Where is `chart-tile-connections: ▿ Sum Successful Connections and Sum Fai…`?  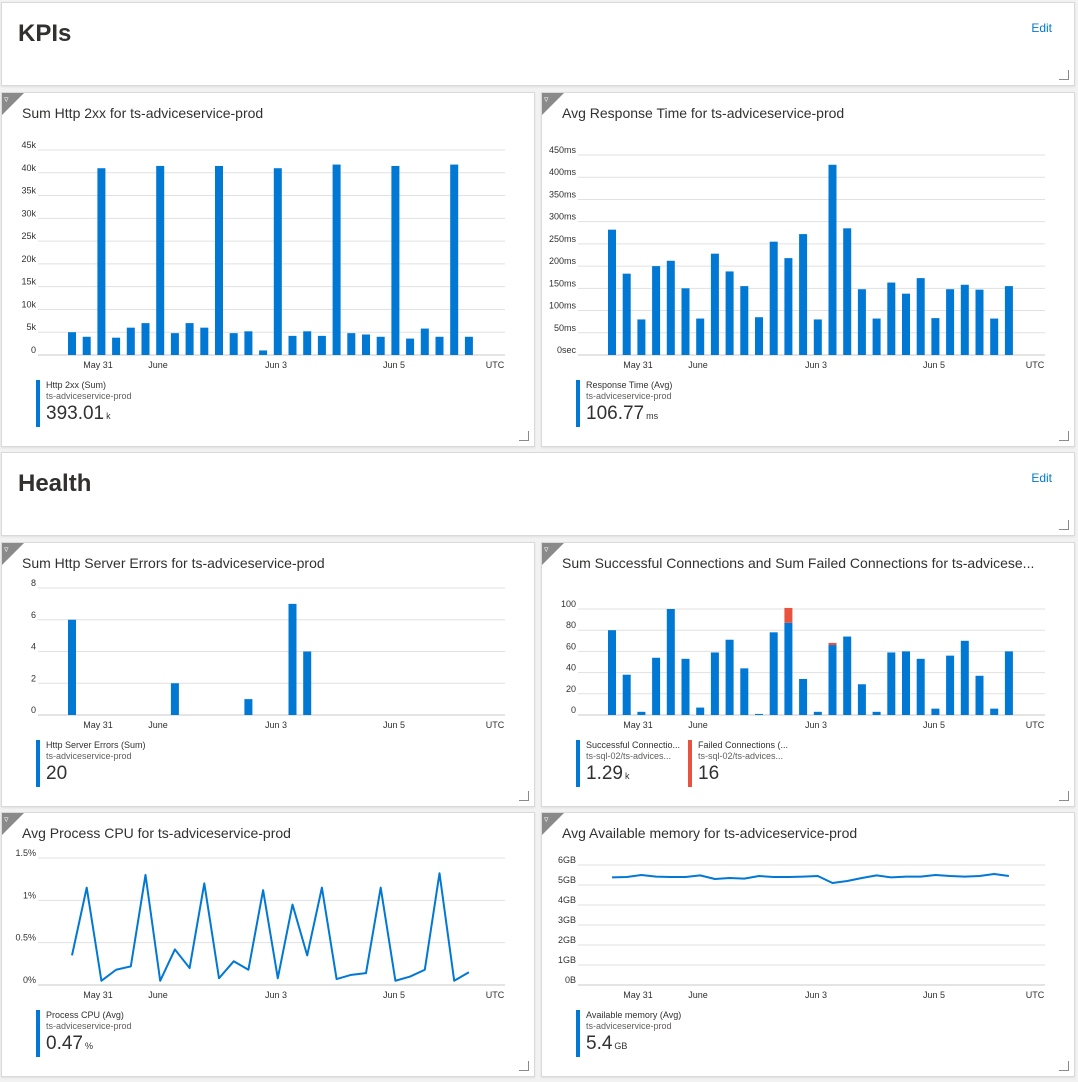
chart-tile-connections: ▿ Sum Successful Connections and Sum Fai… is located at coordinates (808, 674).